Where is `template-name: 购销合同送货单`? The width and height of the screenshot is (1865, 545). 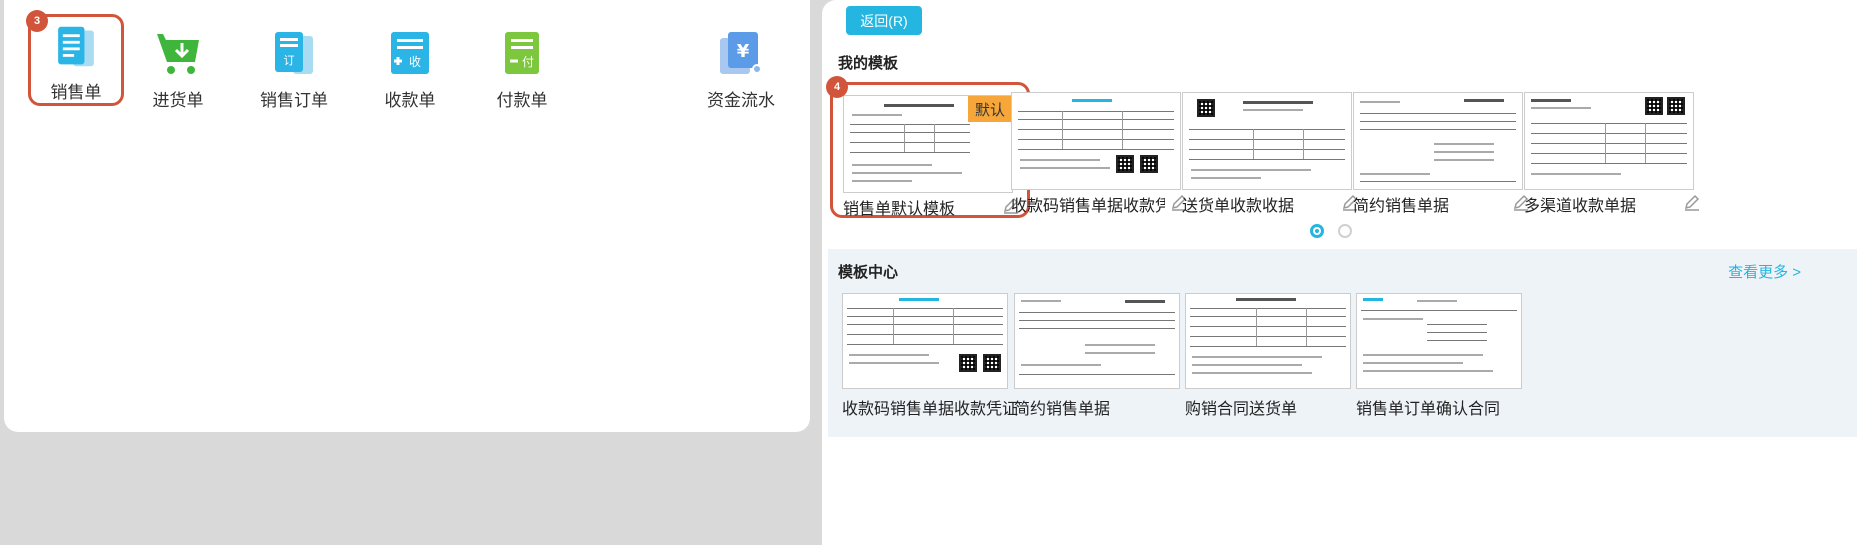
template-name: 购销合同送货单 is located at coordinates (1241, 409).